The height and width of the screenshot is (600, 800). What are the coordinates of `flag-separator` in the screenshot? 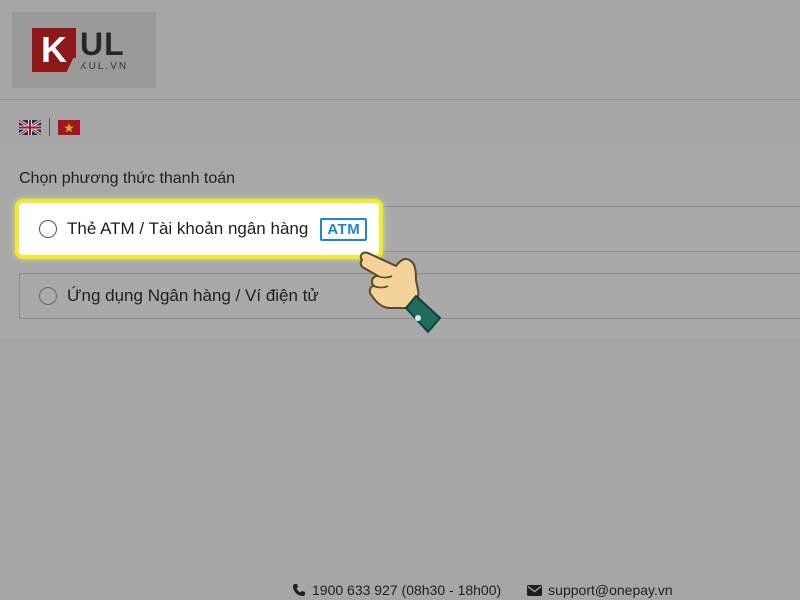 It's located at (49, 127).